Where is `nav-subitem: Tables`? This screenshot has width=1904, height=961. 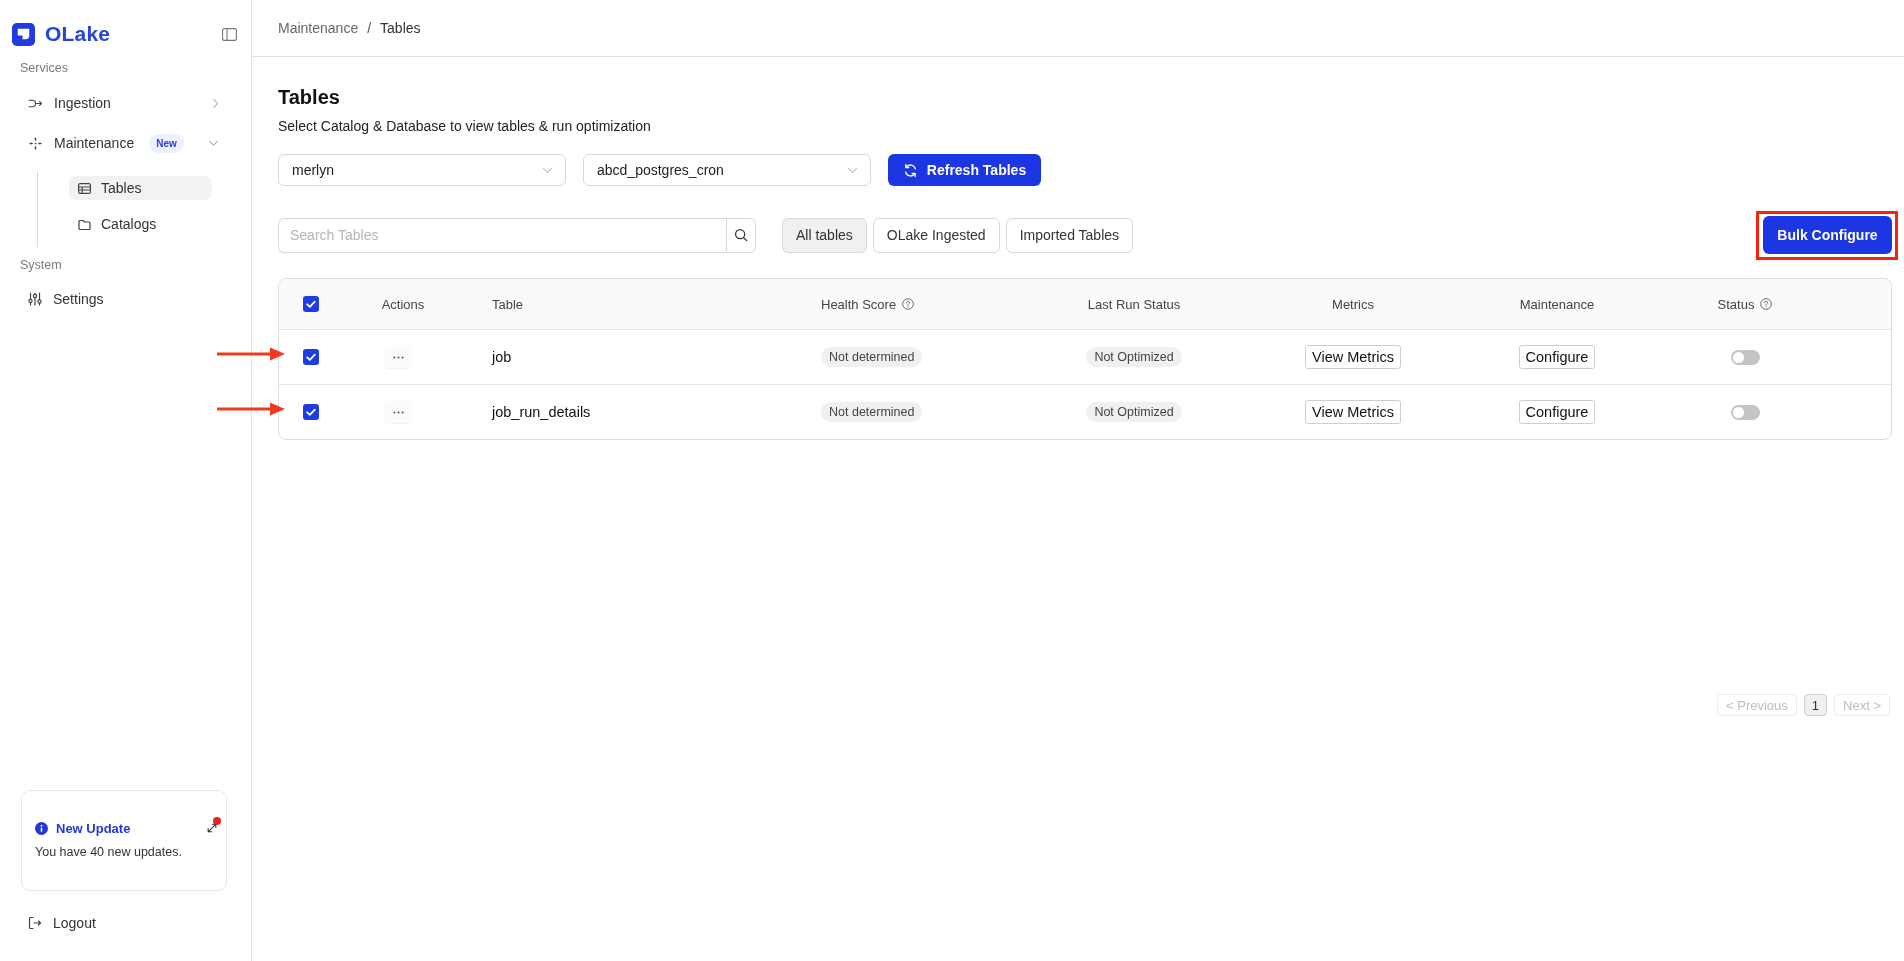
nav-subitem: Tables is located at coordinates (140, 188).